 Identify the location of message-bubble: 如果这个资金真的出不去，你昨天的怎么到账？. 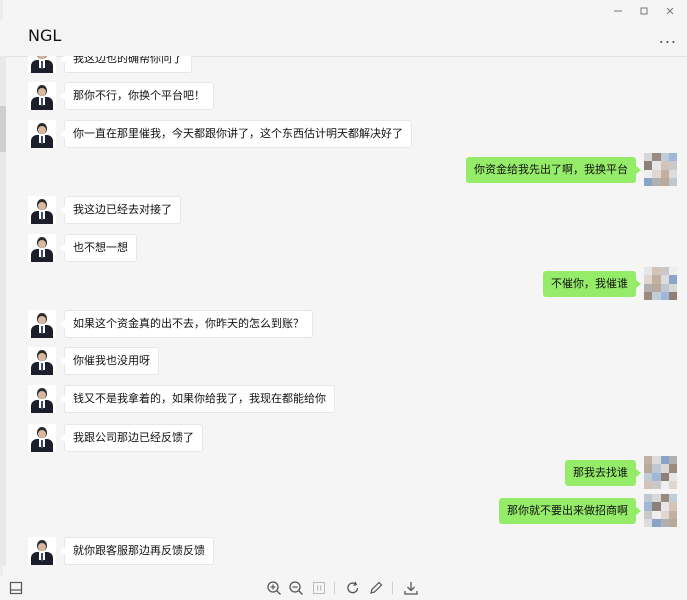
(186, 324).